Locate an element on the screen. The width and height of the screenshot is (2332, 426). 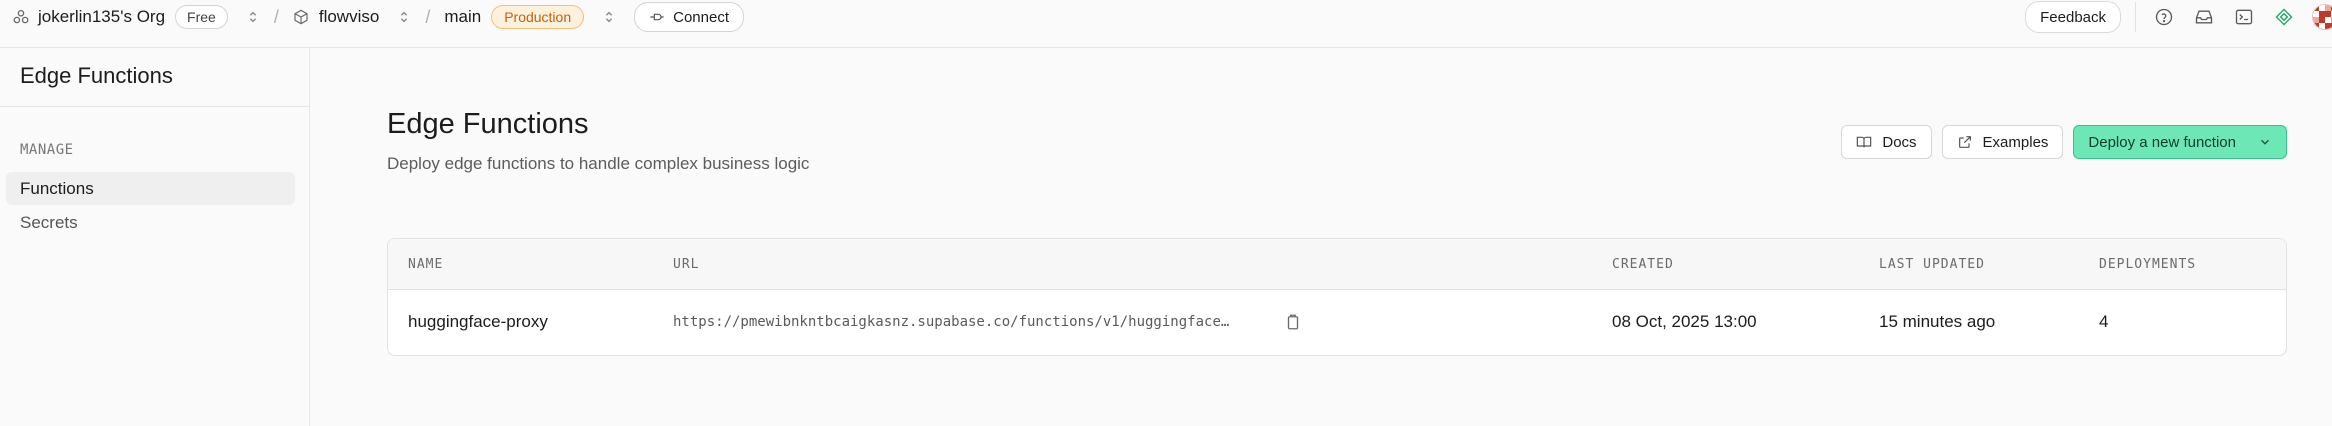
deployments-count: 4 is located at coordinates (2104, 321).